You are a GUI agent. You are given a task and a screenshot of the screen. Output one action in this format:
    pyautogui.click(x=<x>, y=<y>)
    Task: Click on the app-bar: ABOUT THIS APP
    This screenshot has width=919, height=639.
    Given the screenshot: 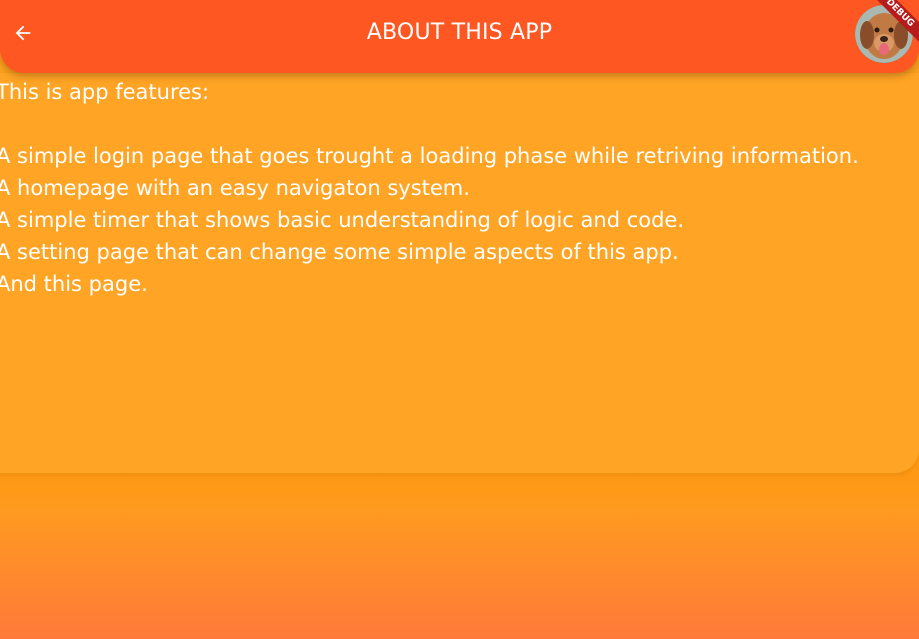 What is the action you would take?
    pyautogui.click(x=459, y=36)
    